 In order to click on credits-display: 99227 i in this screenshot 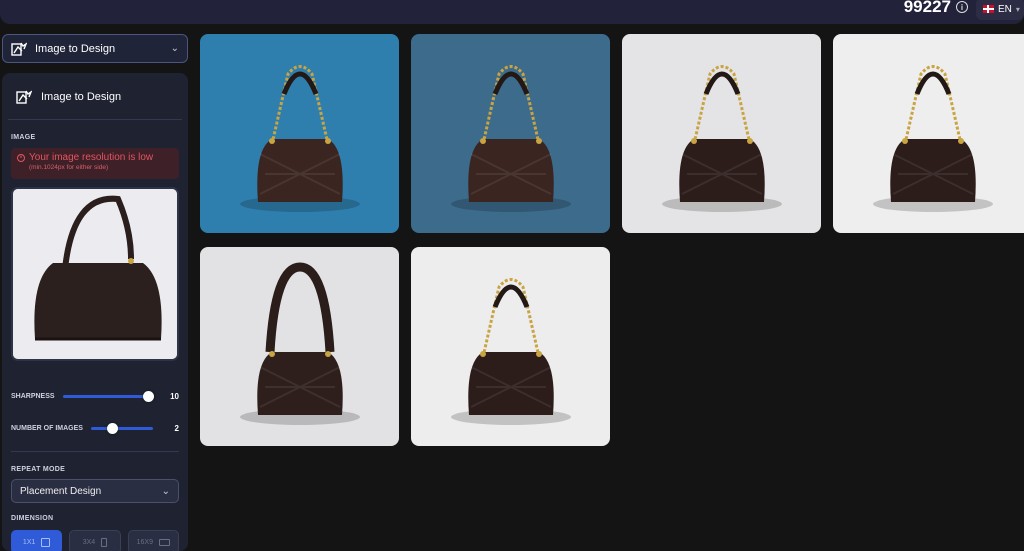, I will do `click(936, 8)`.